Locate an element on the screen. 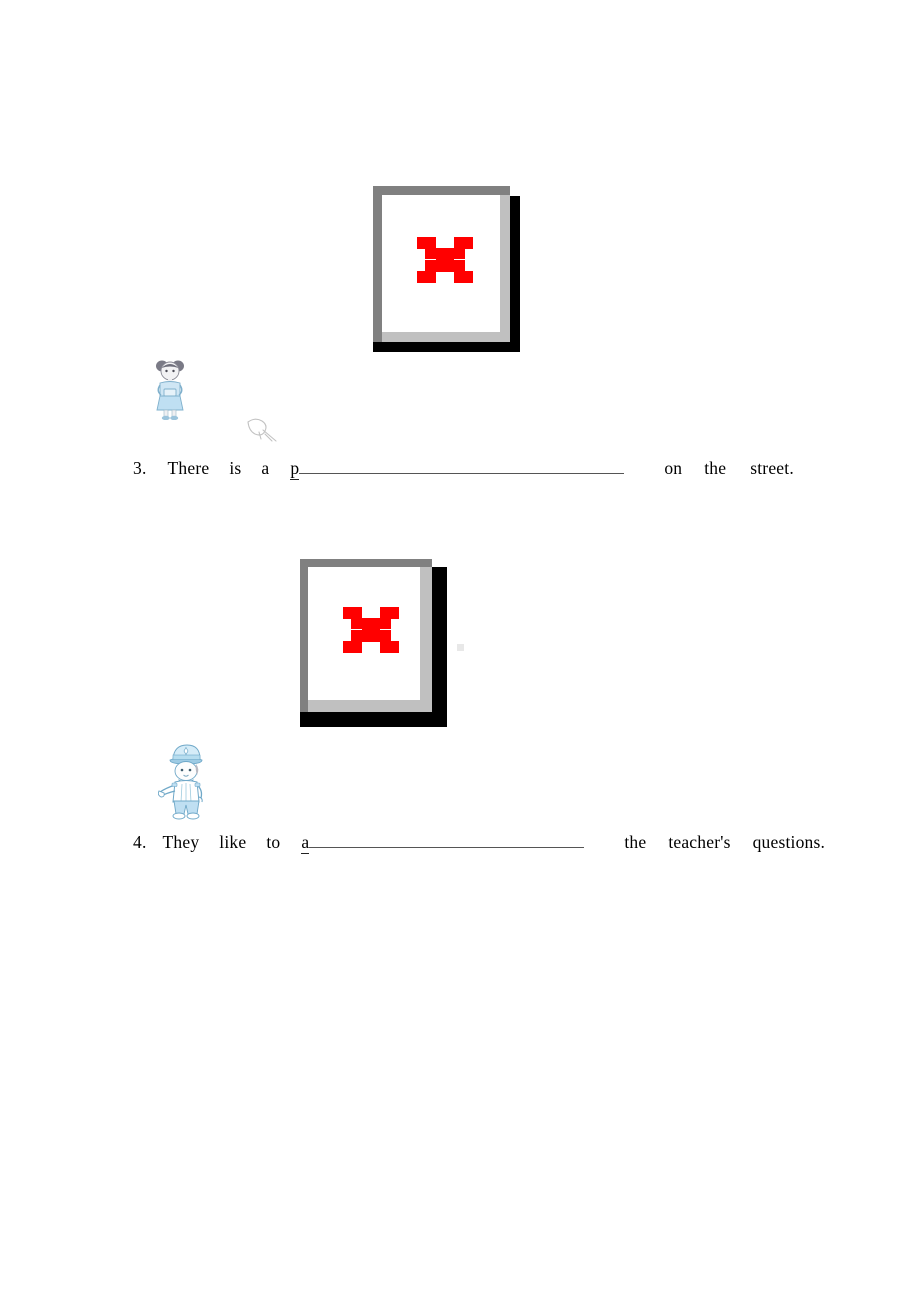 This screenshot has width=920, height=1302. question-word: street. is located at coordinates (772, 468).